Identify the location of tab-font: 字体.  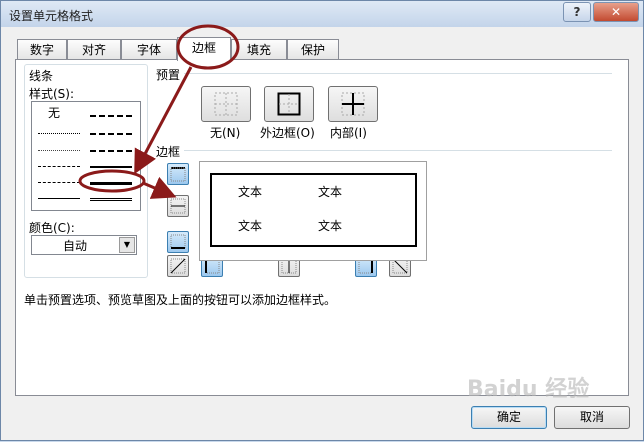
(149, 49).